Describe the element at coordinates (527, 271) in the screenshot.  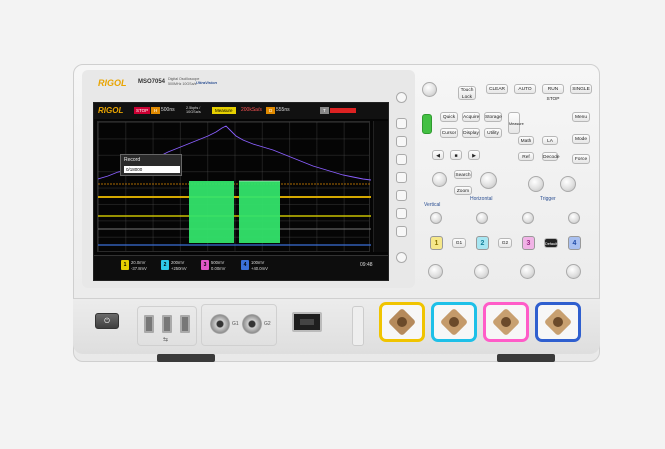
I see `ch3-scale-knob` at that location.